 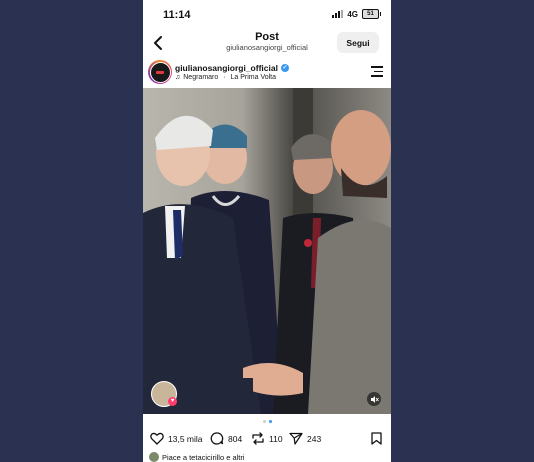 I want to click on post-header: Post giulianosangiorgi_official Segui, so click(x=267, y=43).